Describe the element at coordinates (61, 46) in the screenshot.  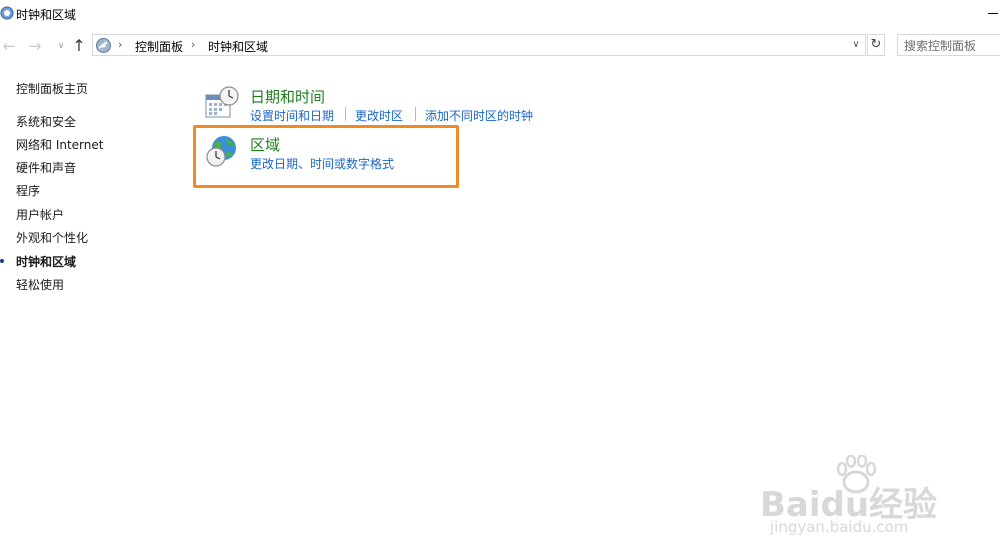
I see `recent-locations-chevron-icon: ∨` at that location.